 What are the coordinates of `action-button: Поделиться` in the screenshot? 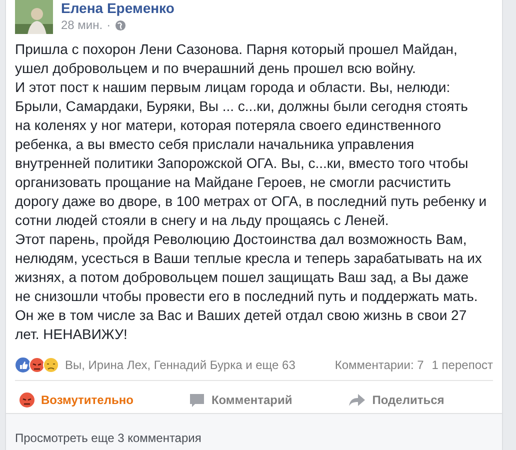 It's located at (396, 400).